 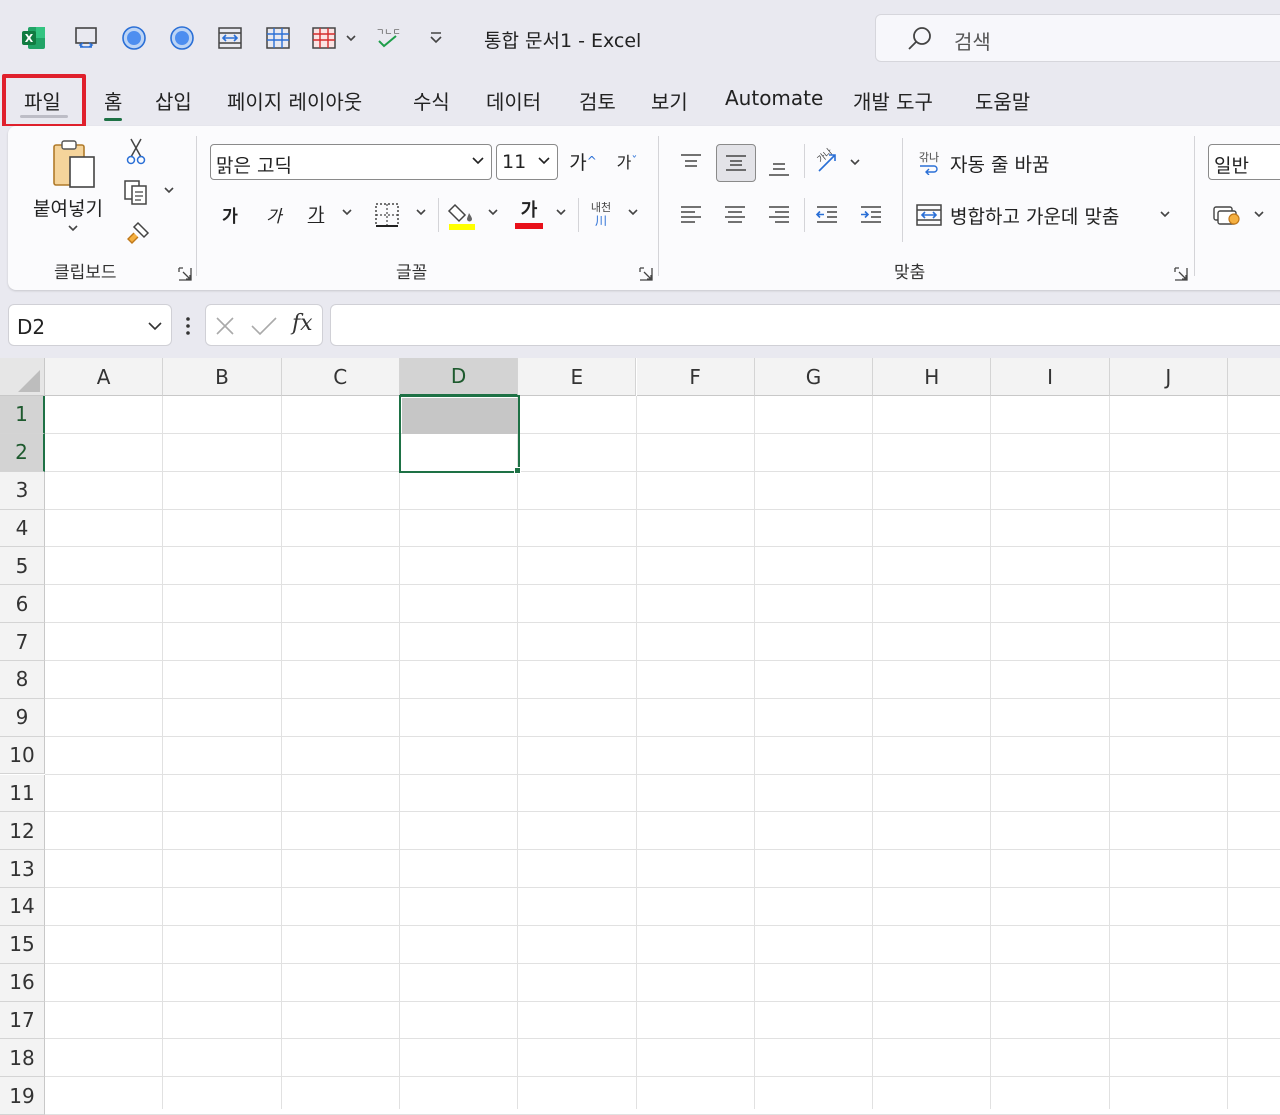 What do you see at coordinates (136, 192) in the screenshot?
I see `copy-icon` at bounding box center [136, 192].